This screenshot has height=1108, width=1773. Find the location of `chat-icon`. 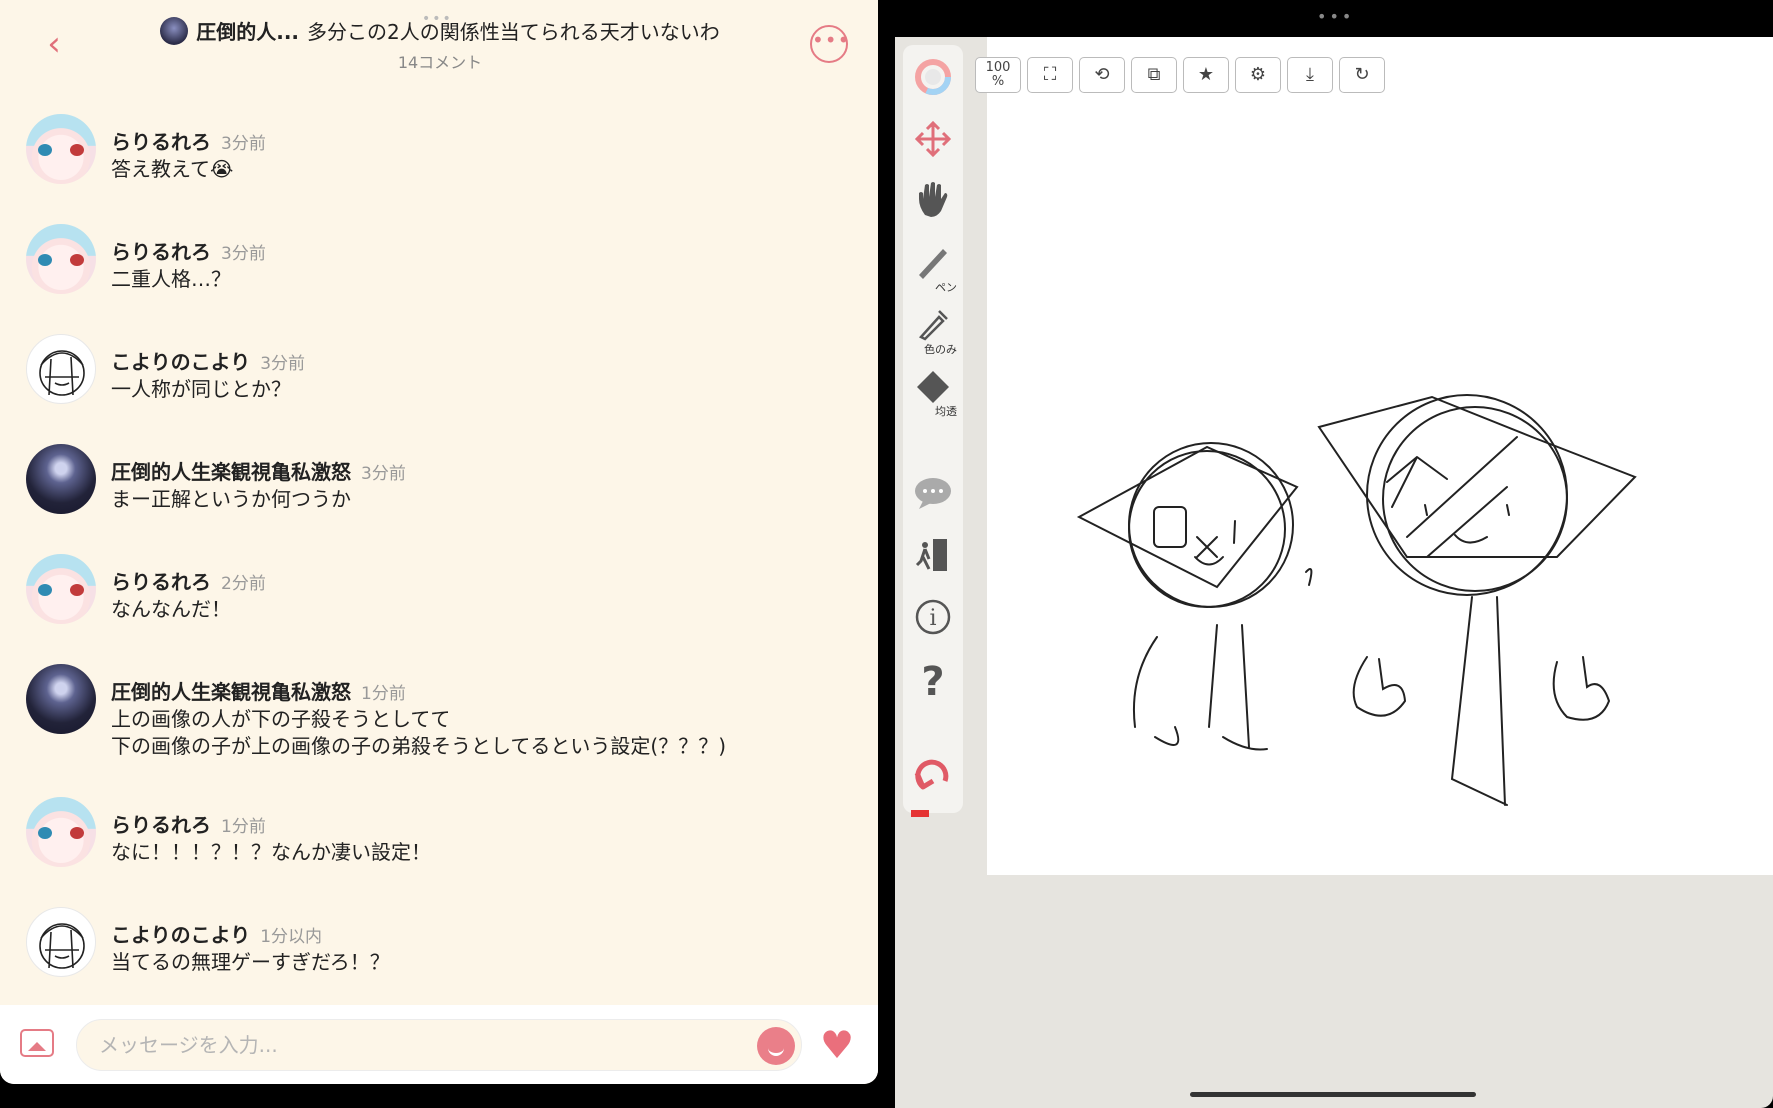

chat-icon is located at coordinates (933, 500).